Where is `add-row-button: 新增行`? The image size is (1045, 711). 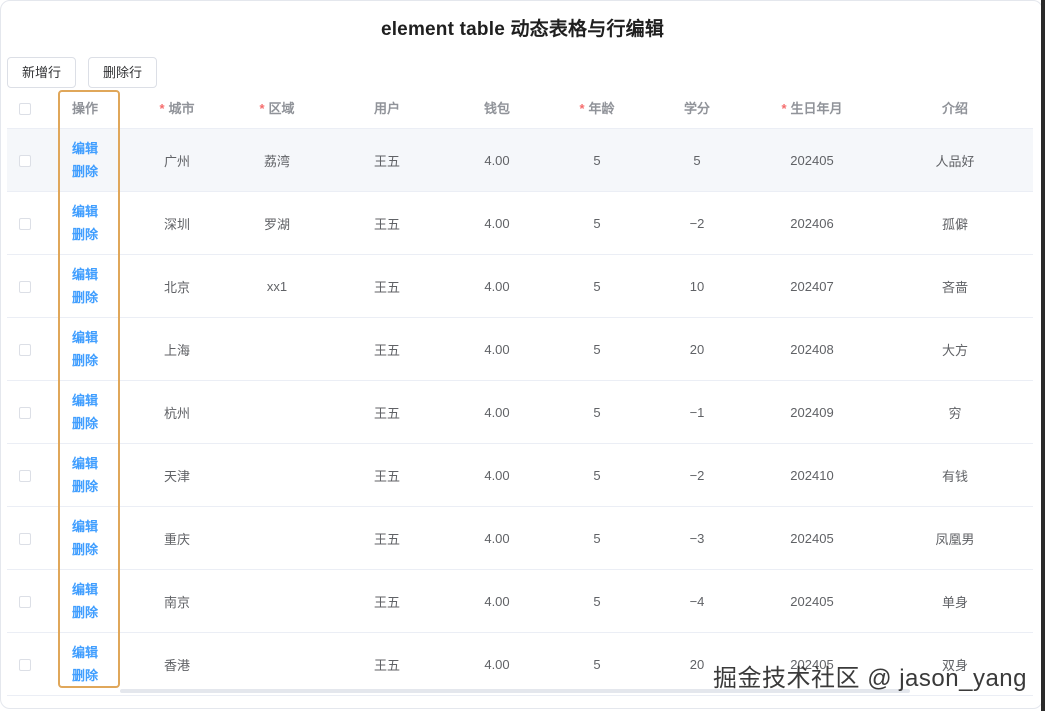 add-row-button: 新增行 is located at coordinates (42, 72).